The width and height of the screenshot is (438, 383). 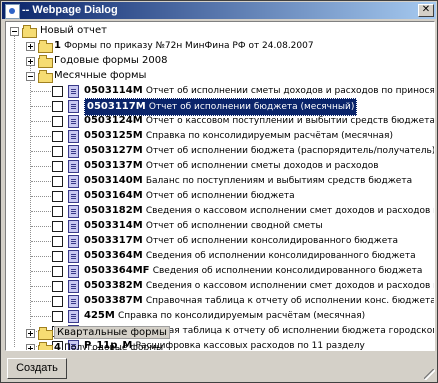 What do you see at coordinates (114, 347) in the screenshot?
I see `node-desc: Полугодовые формы` at bounding box center [114, 347].